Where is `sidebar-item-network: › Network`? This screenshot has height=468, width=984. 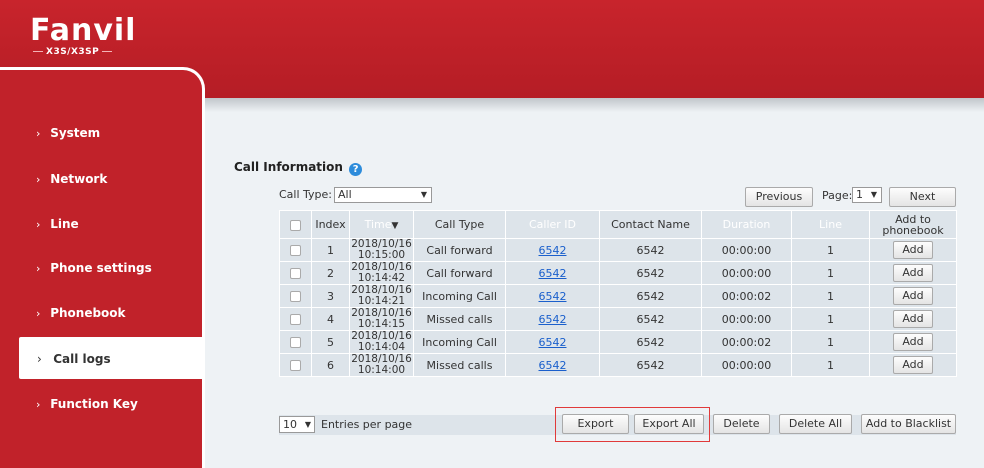 sidebar-item-network: › Network is located at coordinates (71, 179).